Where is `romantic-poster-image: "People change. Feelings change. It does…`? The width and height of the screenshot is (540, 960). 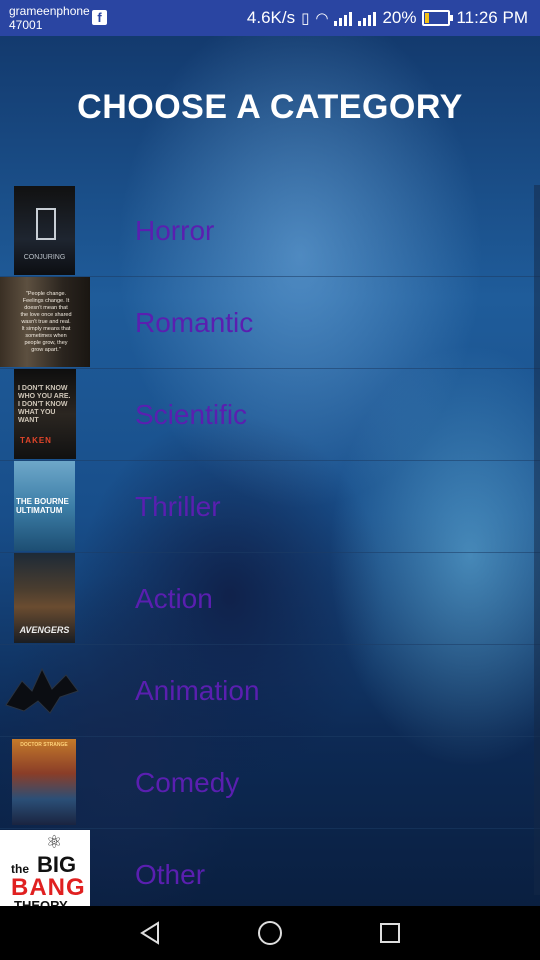 romantic-poster-image: "People change. Feelings change. It does… is located at coordinates (45, 322).